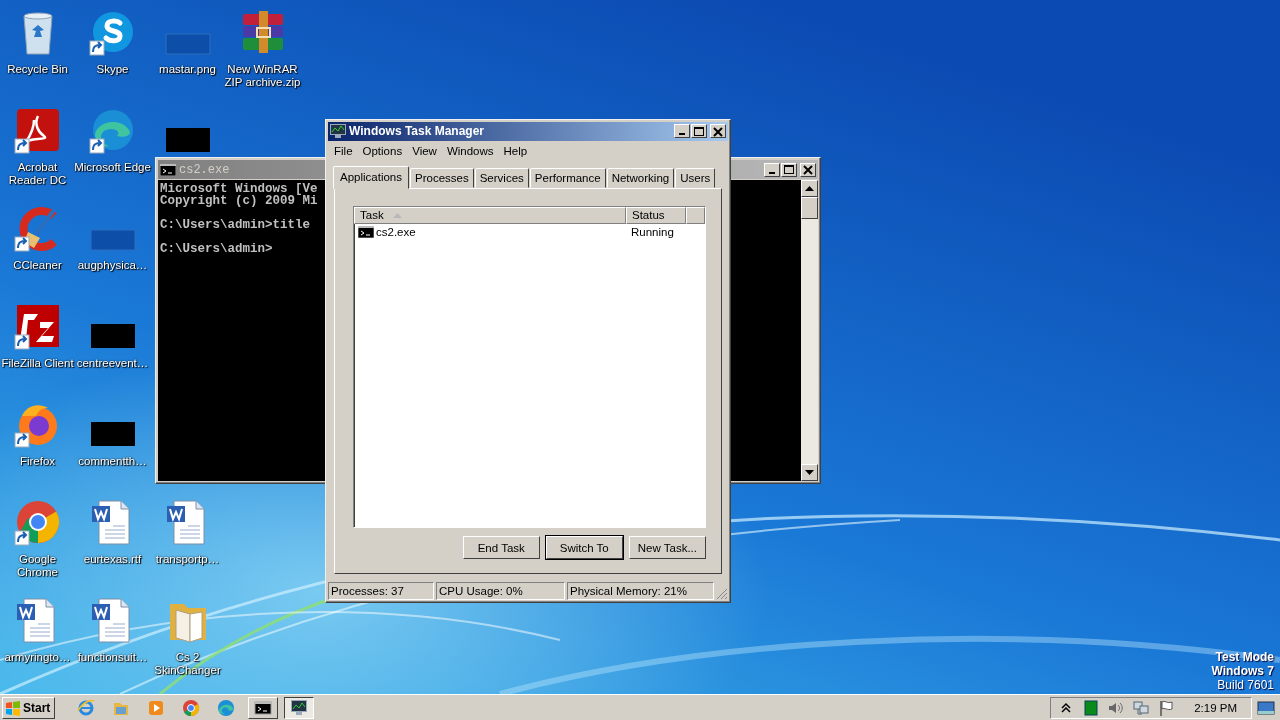  I want to click on console-text: Copyright (c) 2009 Mi, so click(239, 202).